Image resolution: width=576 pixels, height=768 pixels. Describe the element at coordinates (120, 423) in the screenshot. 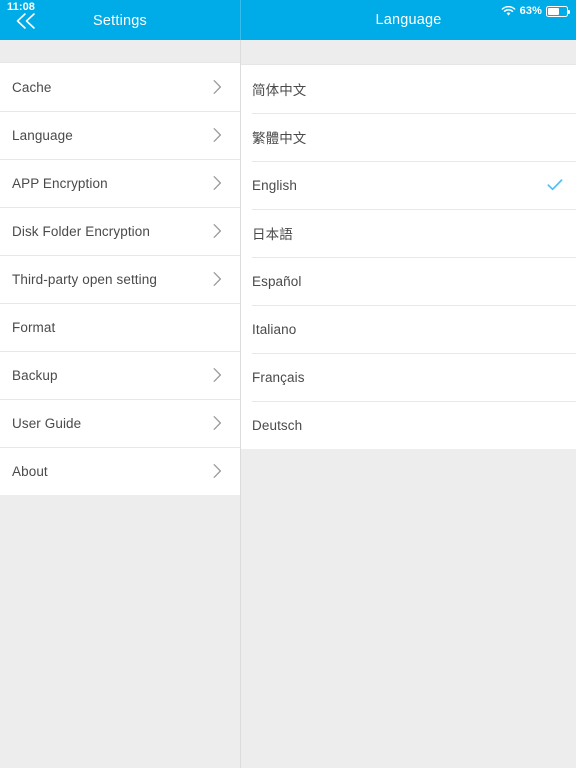

I see `settings-row-user-guide: User Guide` at that location.